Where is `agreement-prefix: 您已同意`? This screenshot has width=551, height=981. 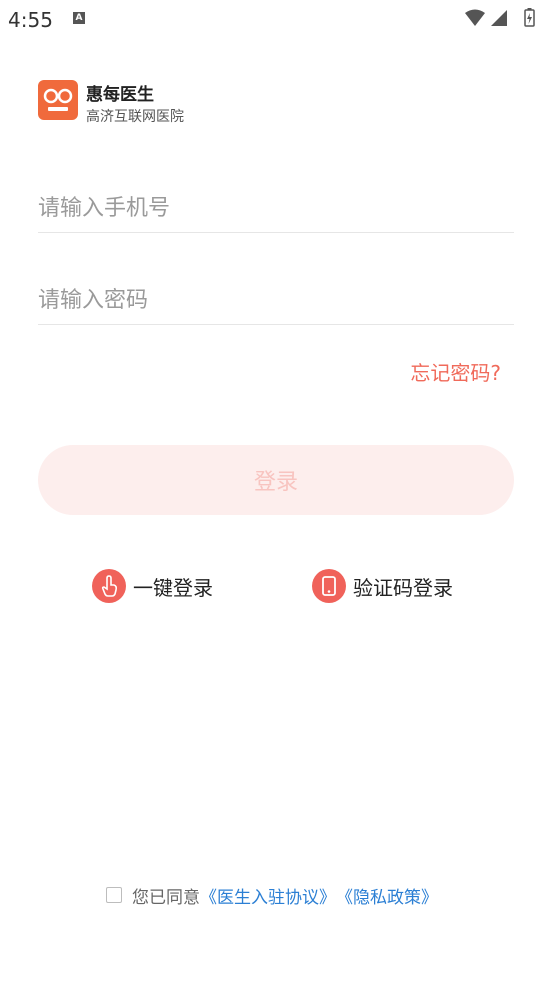
agreement-prefix: 您已同意 is located at coordinates (166, 897).